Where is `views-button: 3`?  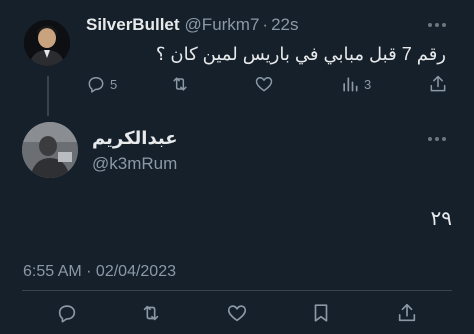 views-button: 3 is located at coordinates (355, 84).